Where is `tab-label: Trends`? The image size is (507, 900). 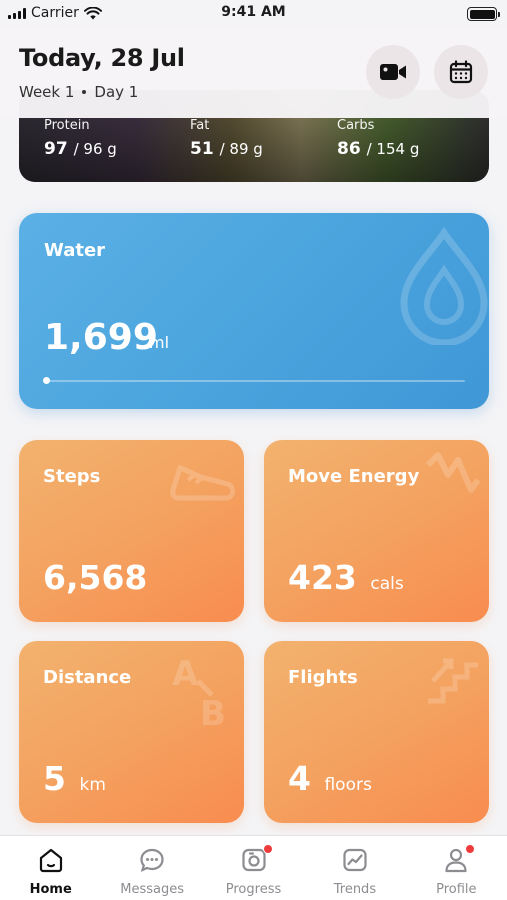
tab-label: Trends is located at coordinates (355, 889).